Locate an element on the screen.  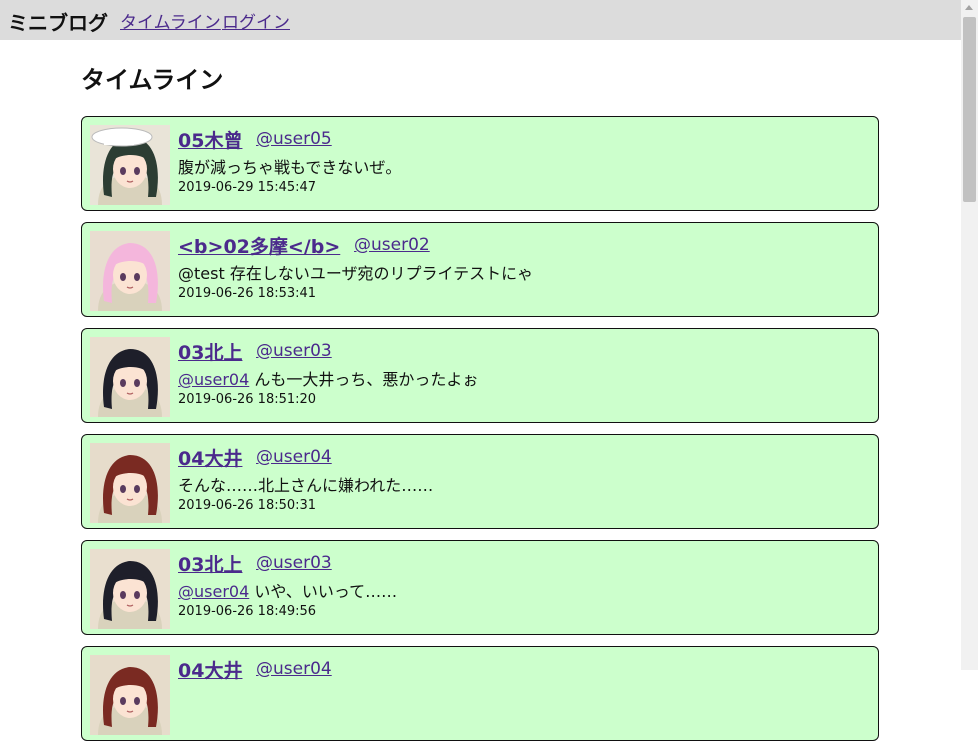
scrollbar-thumb is located at coordinates (969, 109).